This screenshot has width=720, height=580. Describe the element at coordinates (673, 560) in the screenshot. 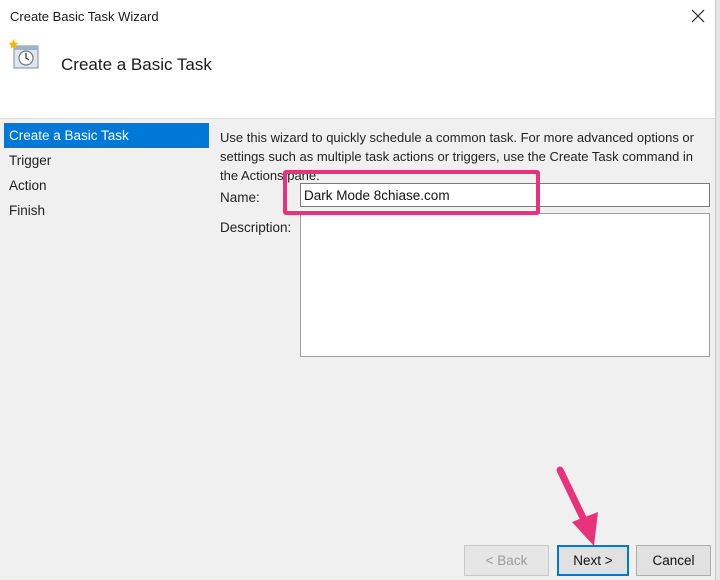

I see `cancel-button: Cancel` at that location.